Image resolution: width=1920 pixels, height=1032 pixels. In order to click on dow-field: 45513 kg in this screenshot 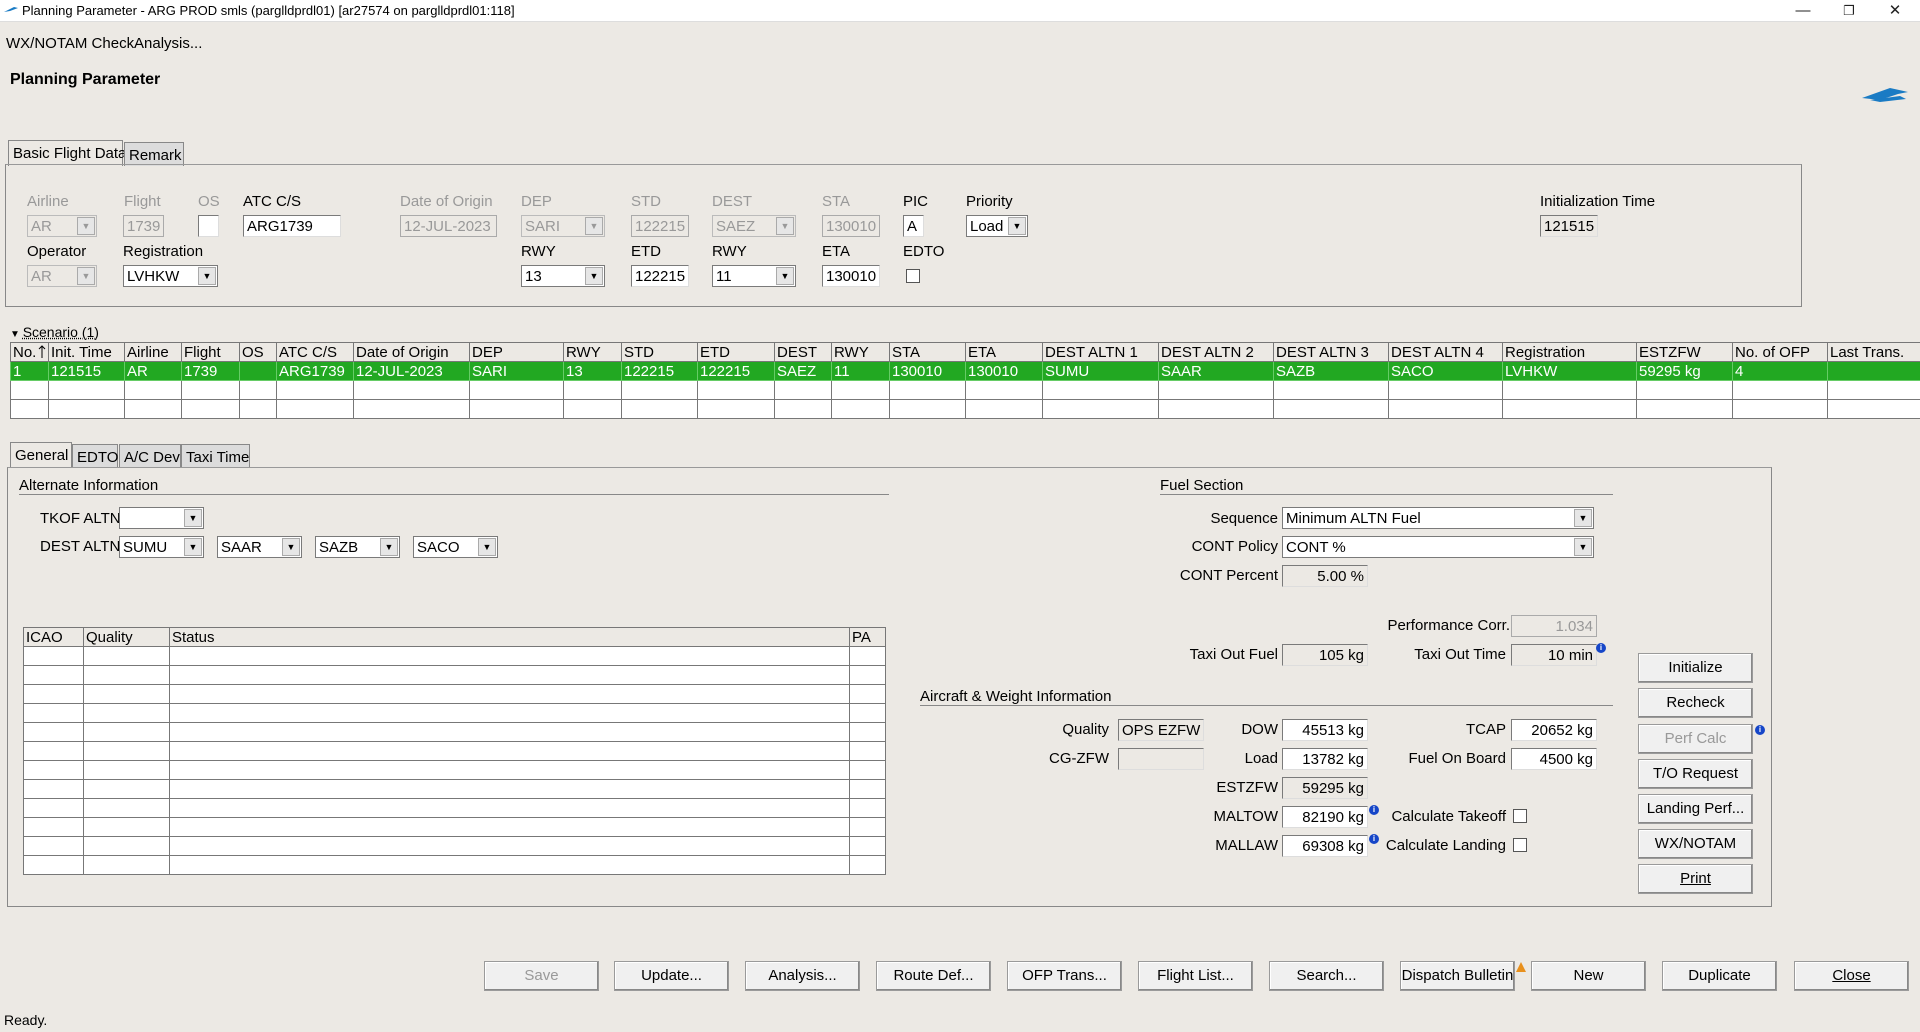, I will do `click(1325, 730)`.